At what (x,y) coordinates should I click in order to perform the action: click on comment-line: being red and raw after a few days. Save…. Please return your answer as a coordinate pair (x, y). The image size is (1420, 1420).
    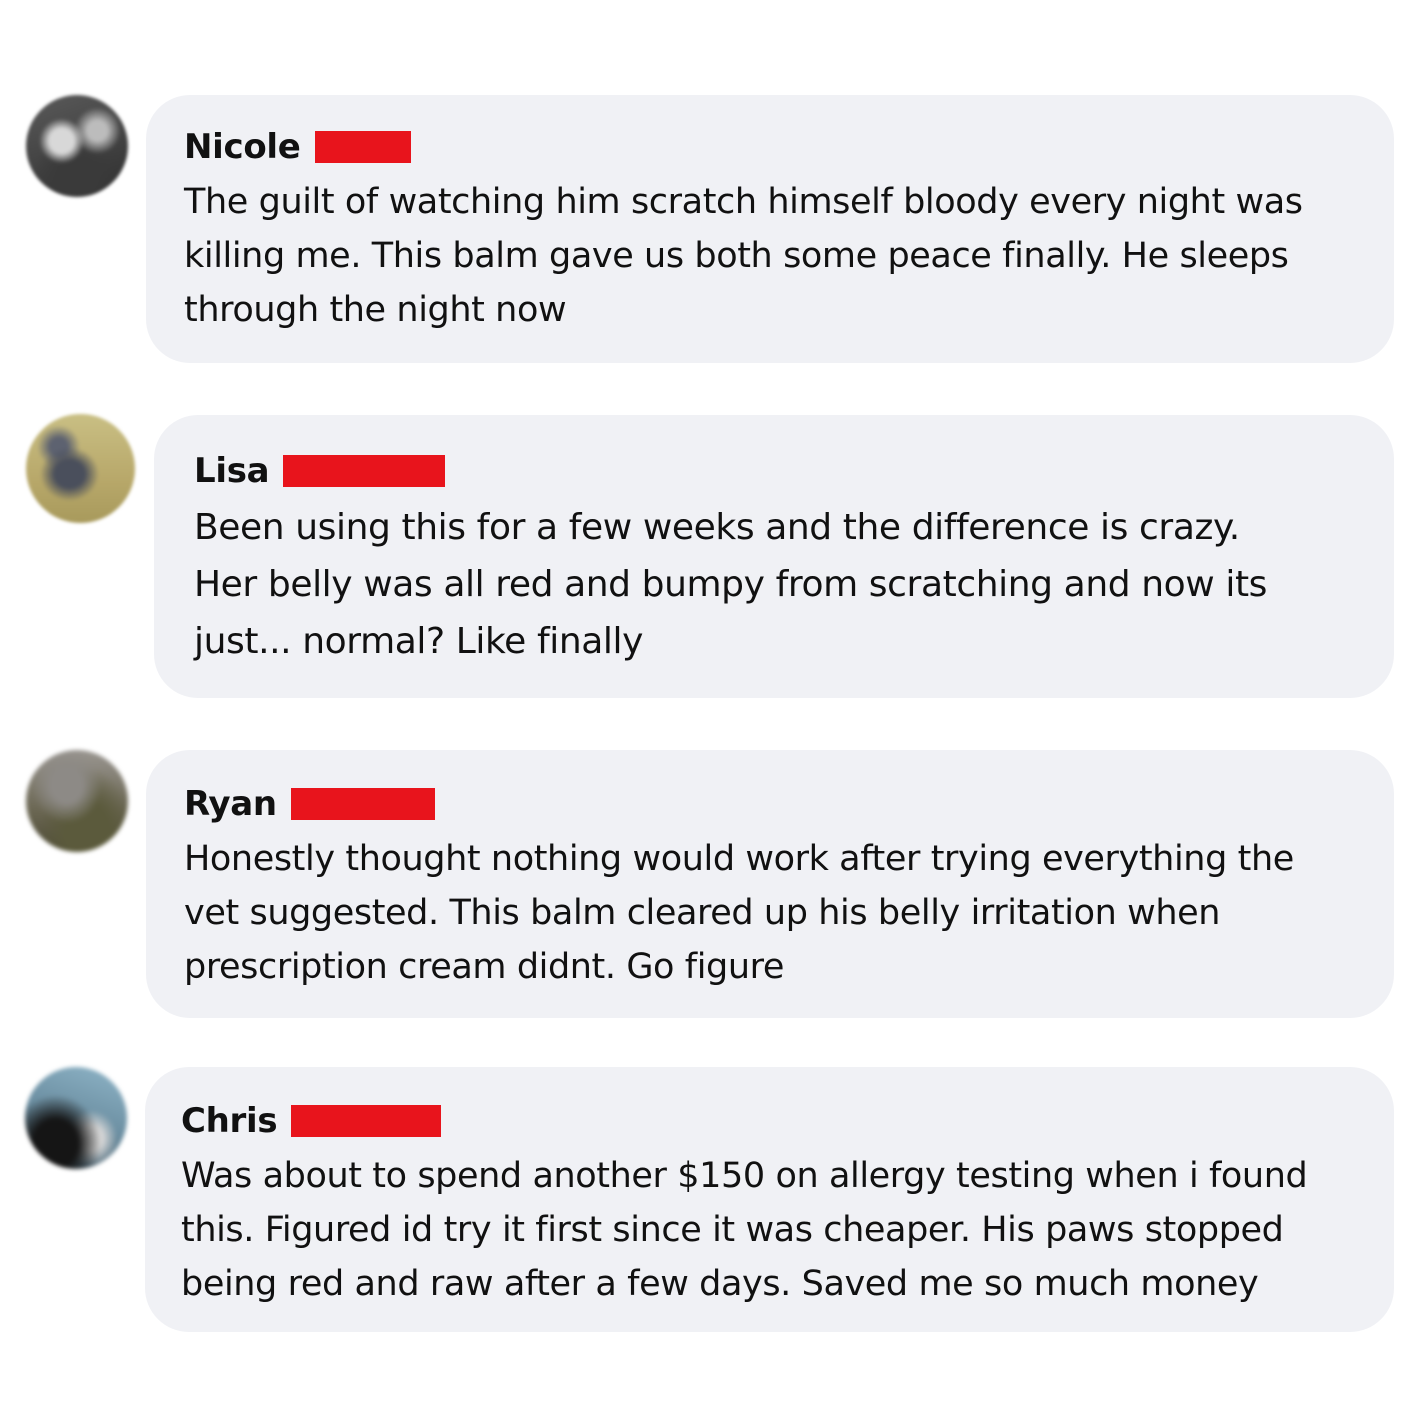
    Looking at the image, I should click on (720, 1284).